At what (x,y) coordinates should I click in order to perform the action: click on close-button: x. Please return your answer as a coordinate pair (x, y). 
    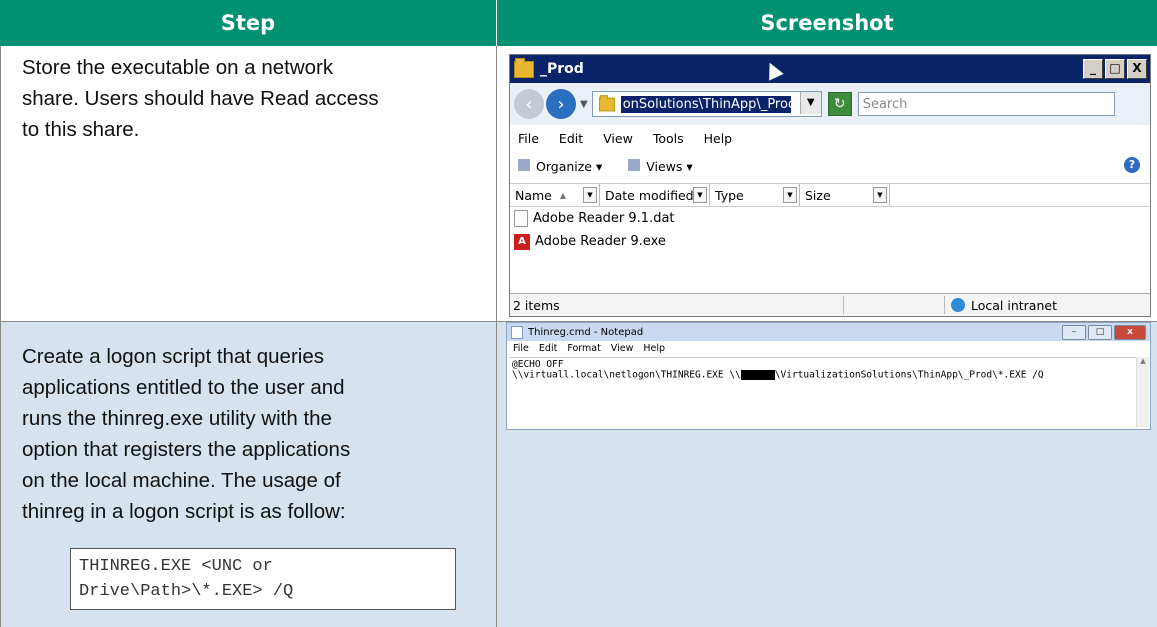
    Looking at the image, I should click on (1130, 332).